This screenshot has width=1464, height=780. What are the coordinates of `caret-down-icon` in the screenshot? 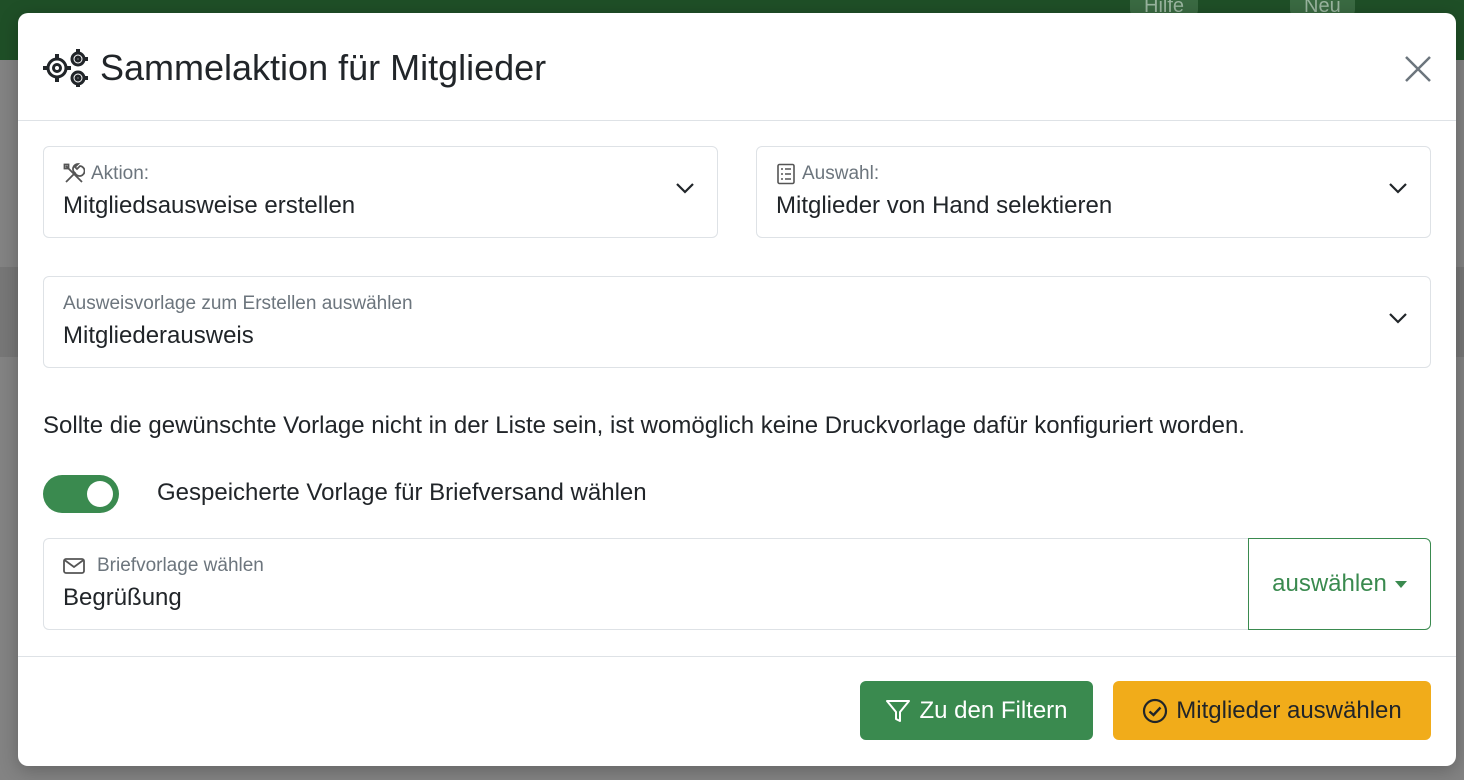 It's located at (1400, 584).